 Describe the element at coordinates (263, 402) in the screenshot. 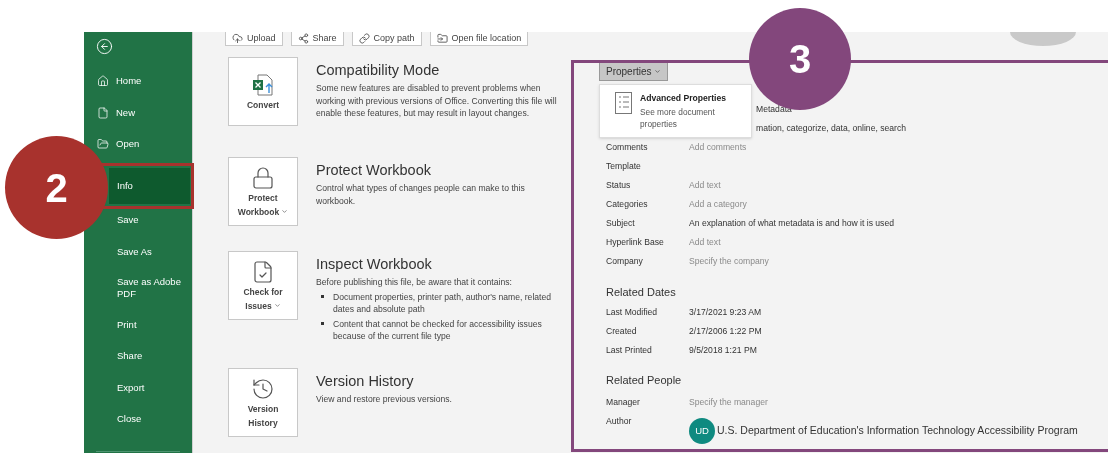

I see `section-button: Version History` at that location.